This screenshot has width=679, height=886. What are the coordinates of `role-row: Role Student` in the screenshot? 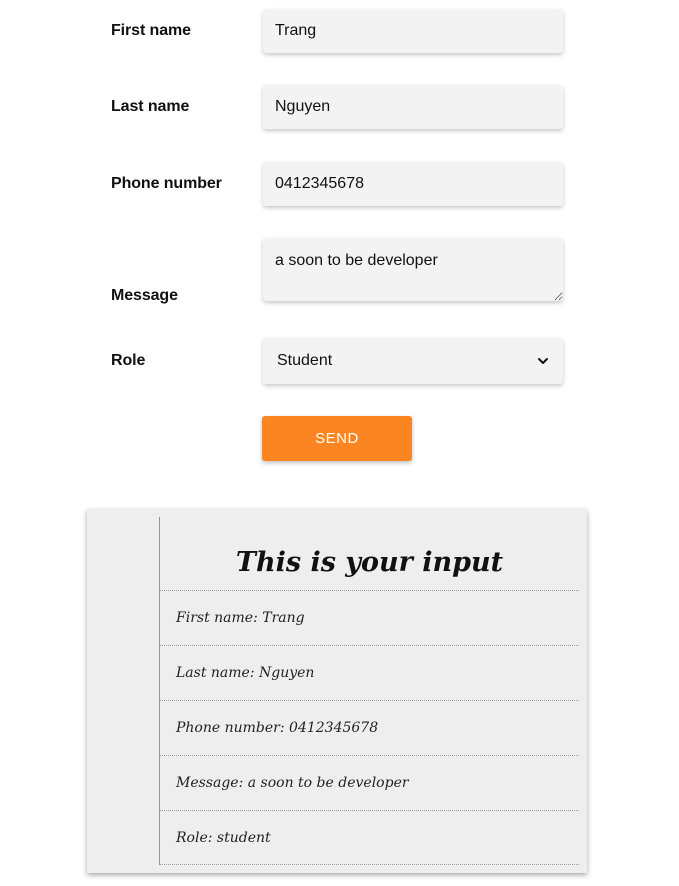 It's located at (341, 361).